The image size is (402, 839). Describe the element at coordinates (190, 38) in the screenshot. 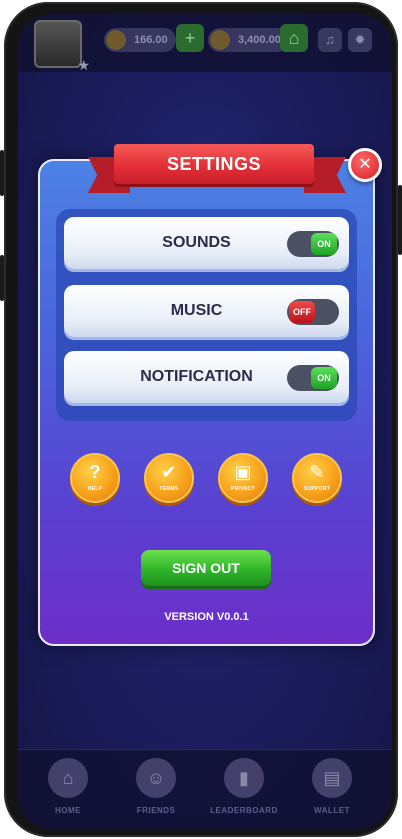

I see `add-coins-button: +` at that location.